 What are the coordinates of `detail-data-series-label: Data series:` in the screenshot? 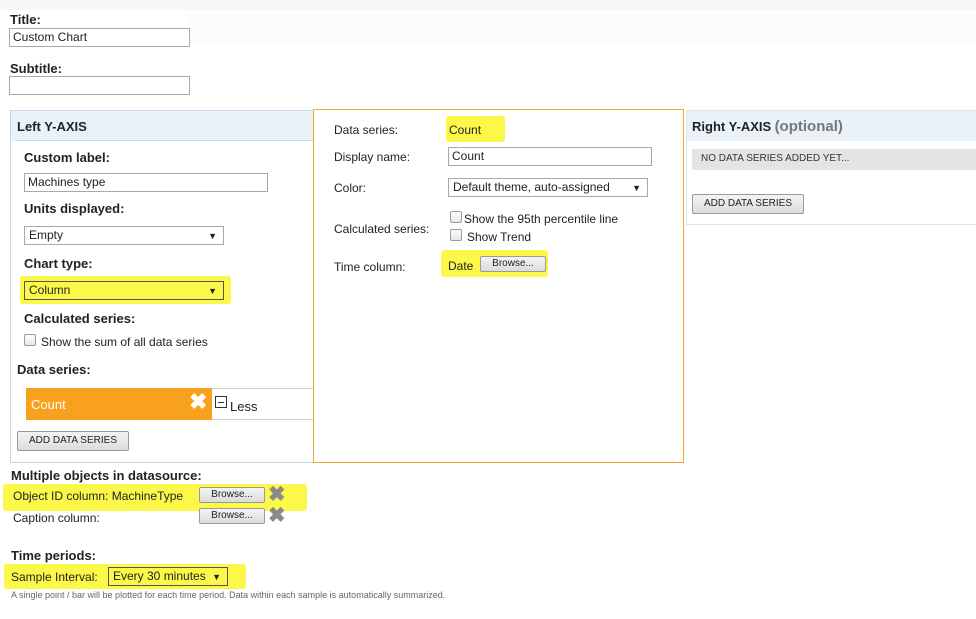 It's located at (366, 130).